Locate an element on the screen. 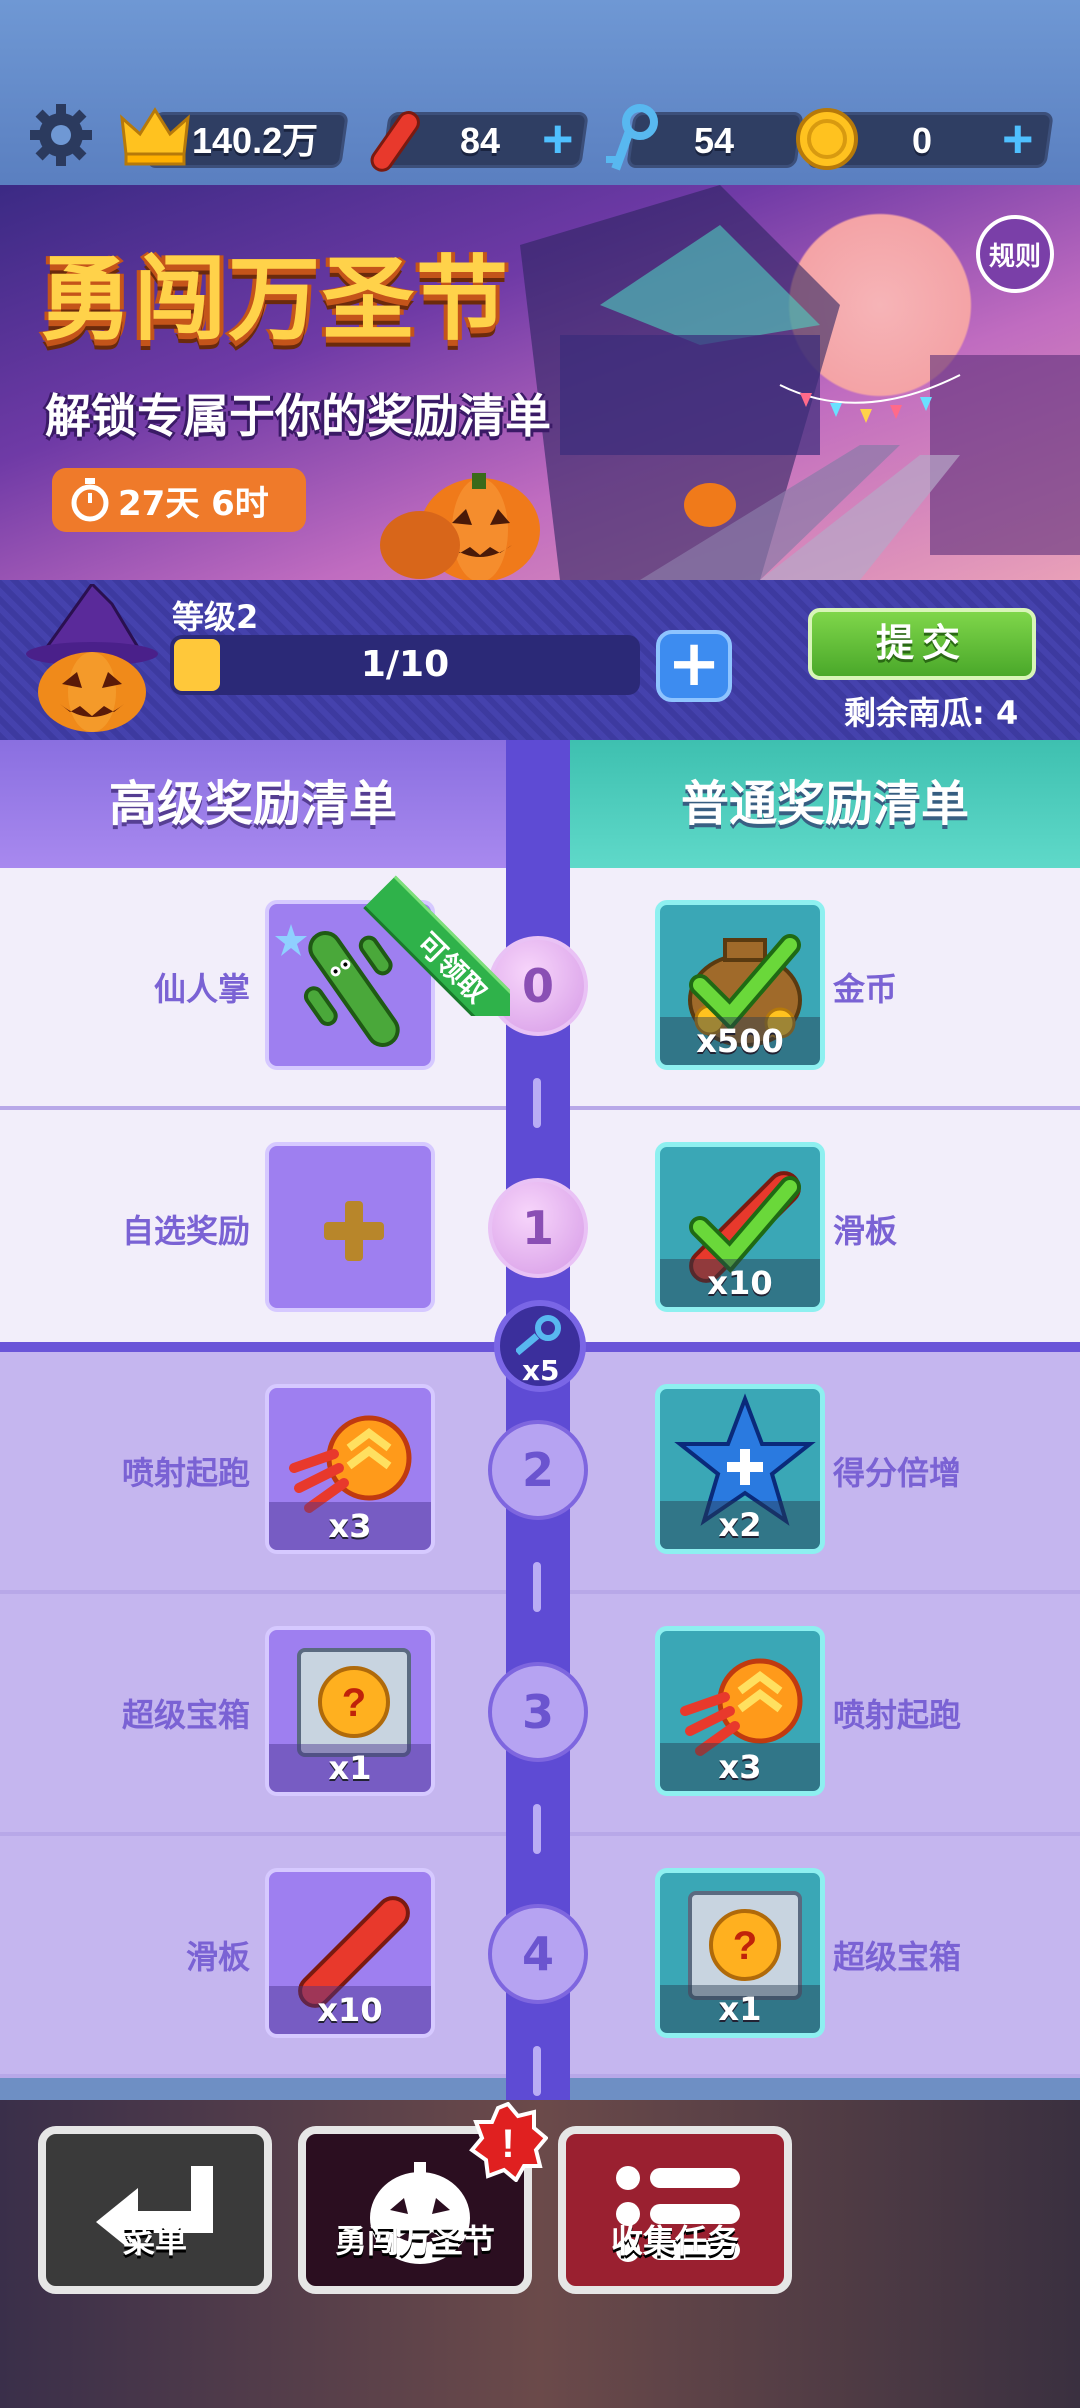 The height and width of the screenshot is (2408, 1080). crown-value: 140.2万 is located at coordinates (255, 140).